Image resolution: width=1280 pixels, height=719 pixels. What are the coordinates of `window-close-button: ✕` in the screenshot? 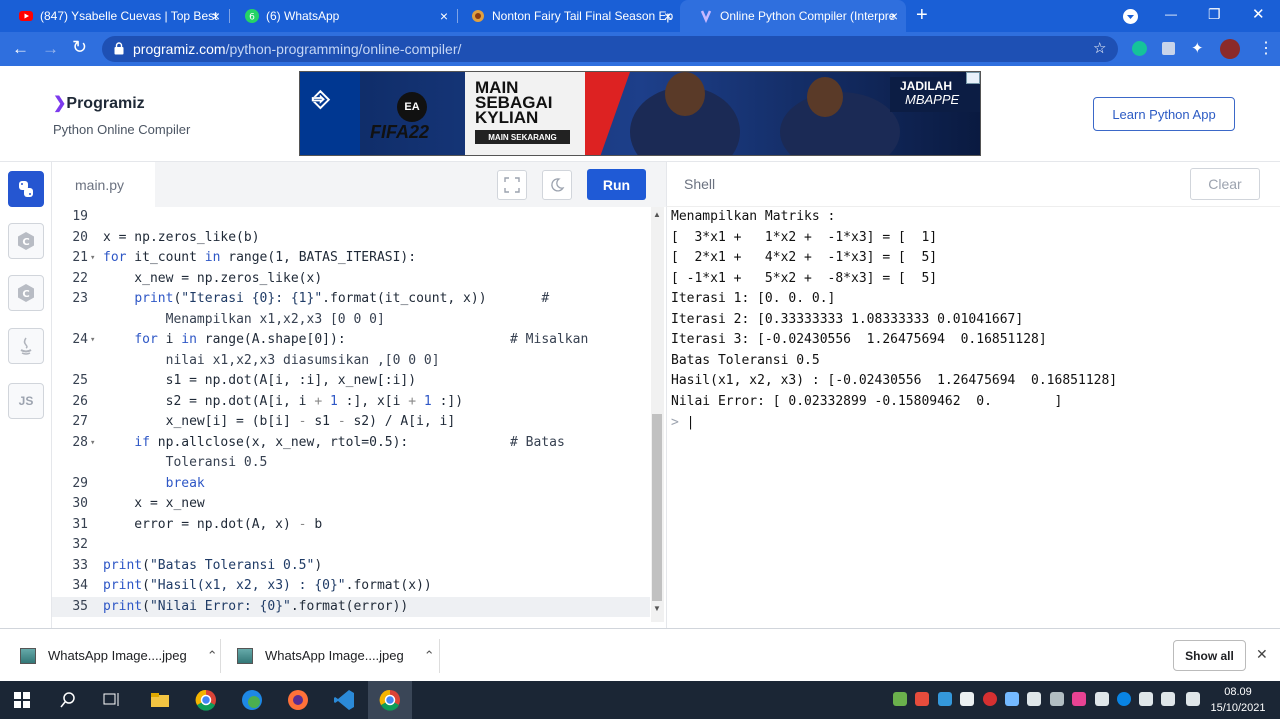 It's located at (1258, 14).